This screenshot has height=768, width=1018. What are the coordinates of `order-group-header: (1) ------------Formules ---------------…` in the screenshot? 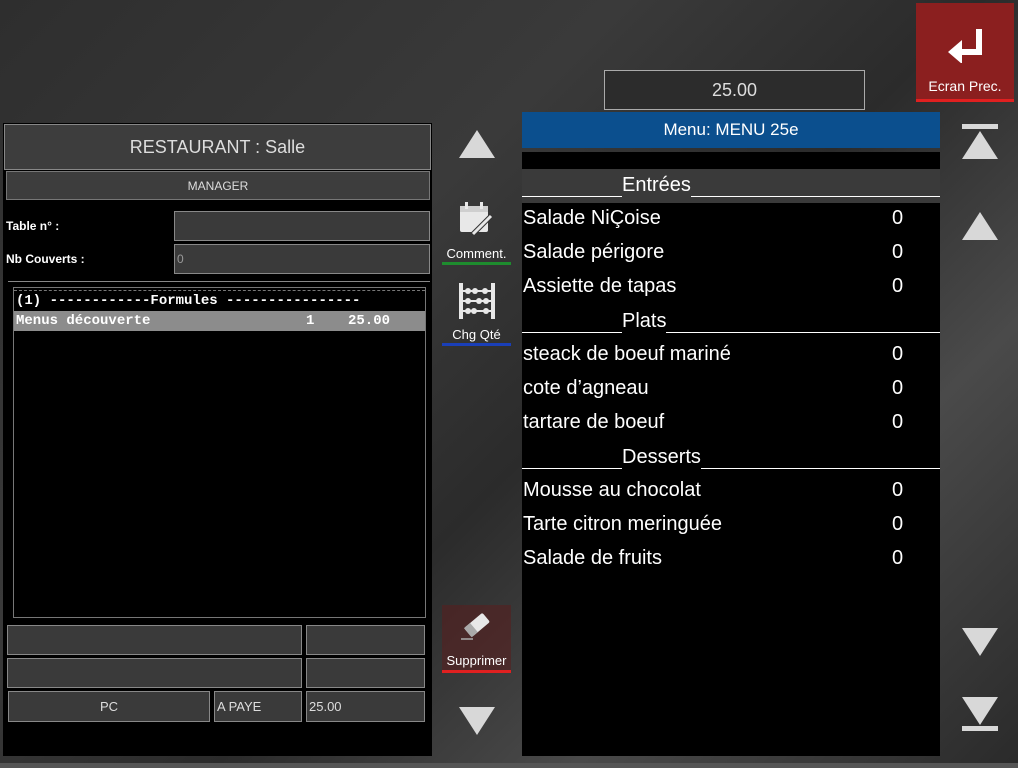 It's located at (219, 300).